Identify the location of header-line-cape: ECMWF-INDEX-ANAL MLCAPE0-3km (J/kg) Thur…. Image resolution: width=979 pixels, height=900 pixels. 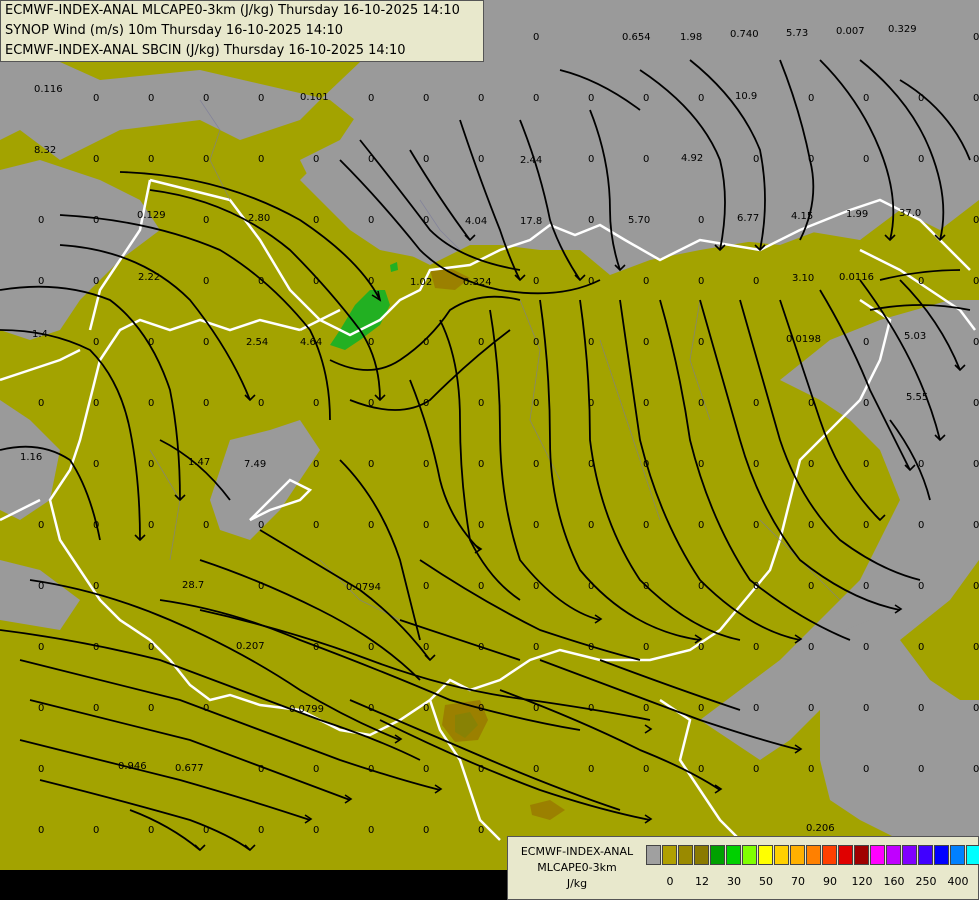
(232, 10).